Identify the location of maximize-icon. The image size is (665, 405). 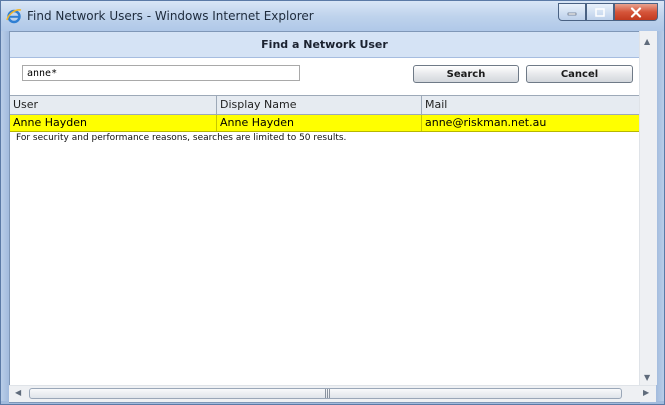
(600, 12).